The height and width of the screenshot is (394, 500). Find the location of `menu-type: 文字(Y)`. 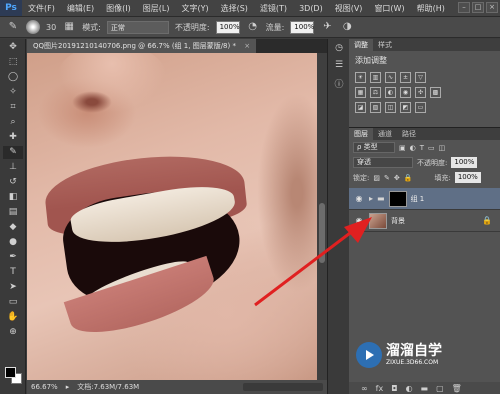

menu-type: 文字(Y) is located at coordinates (194, 8).